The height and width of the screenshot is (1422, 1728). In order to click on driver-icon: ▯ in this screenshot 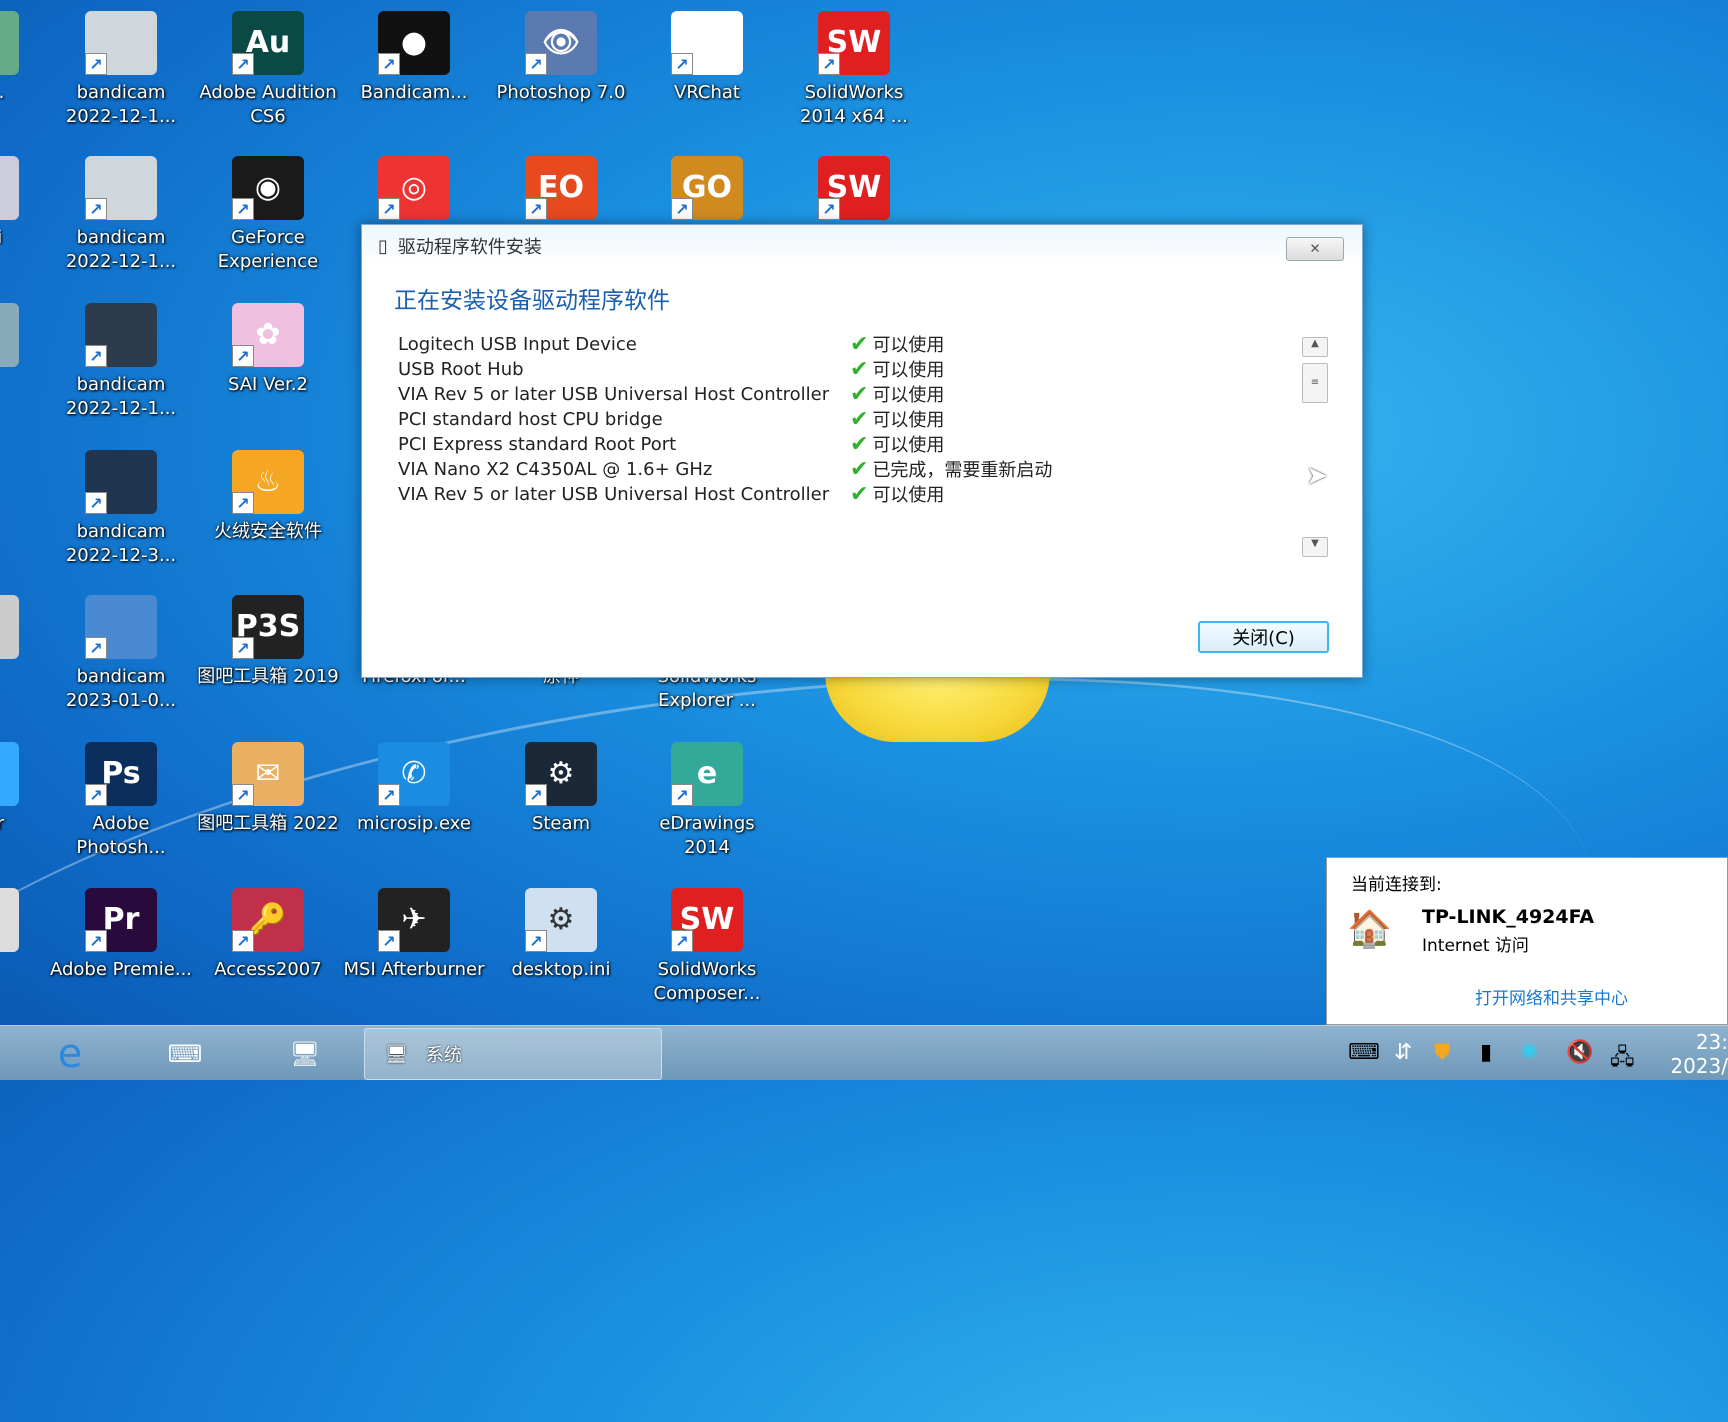, I will do `click(383, 246)`.